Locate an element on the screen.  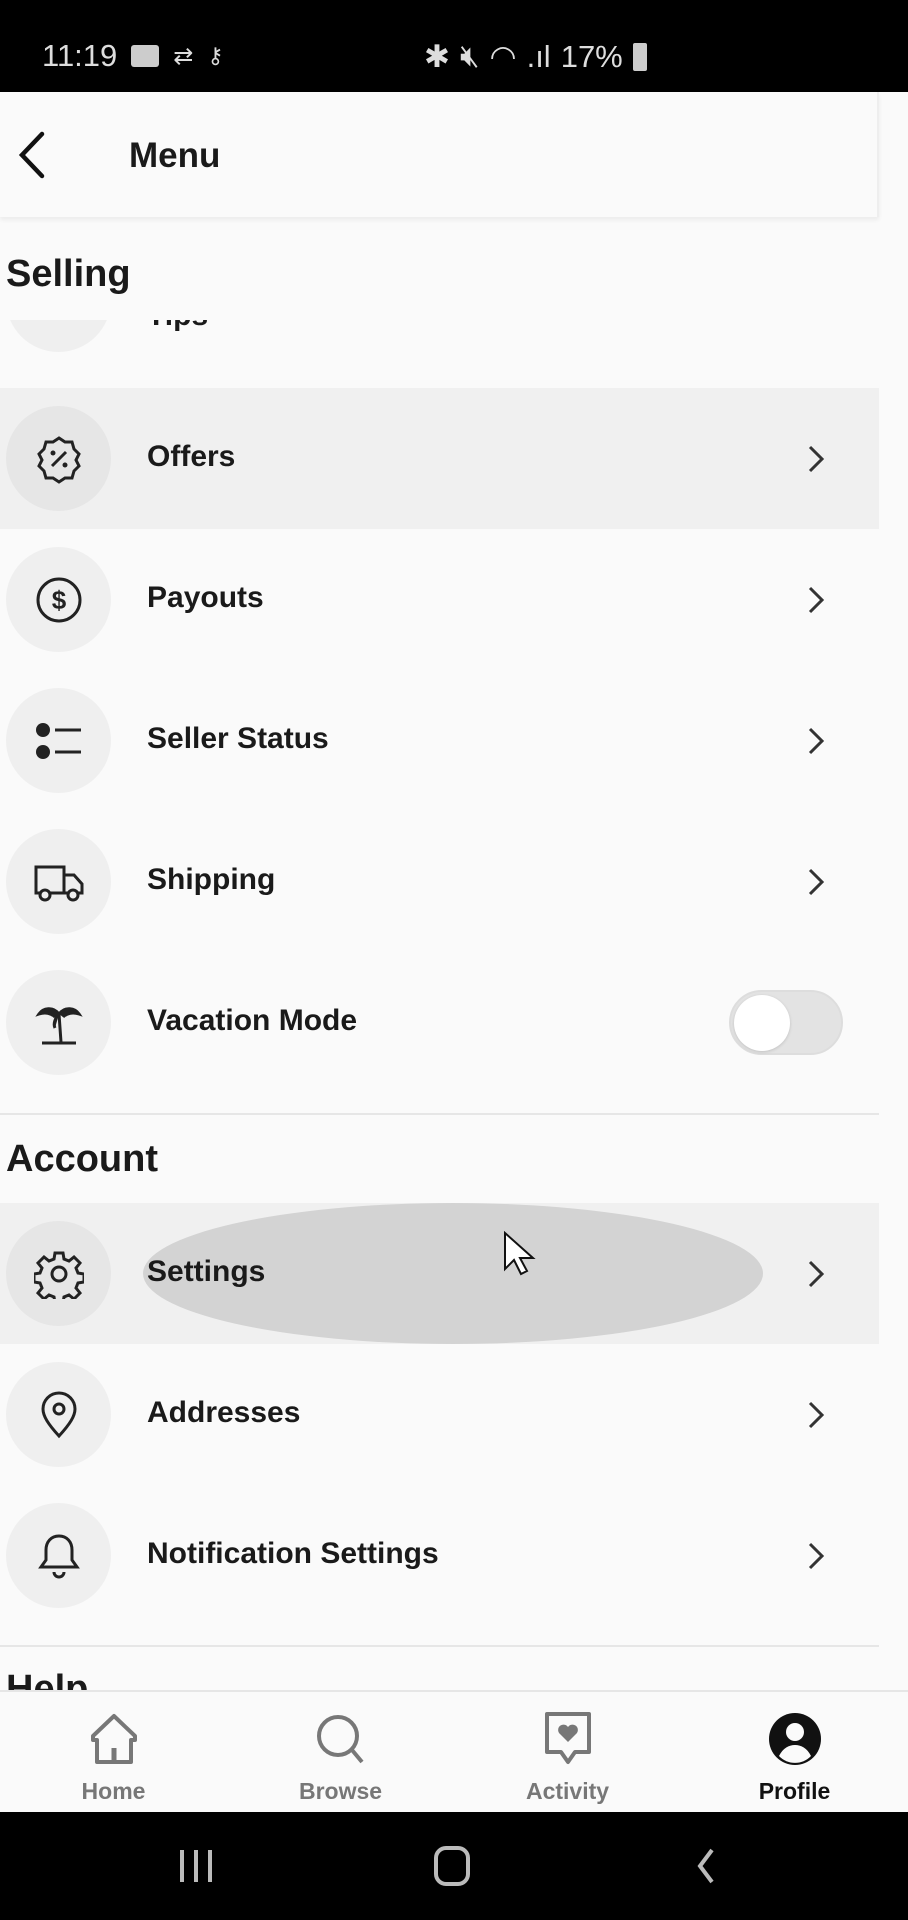
list-item-seller-status: Seller Status is located at coordinates (439, 740).